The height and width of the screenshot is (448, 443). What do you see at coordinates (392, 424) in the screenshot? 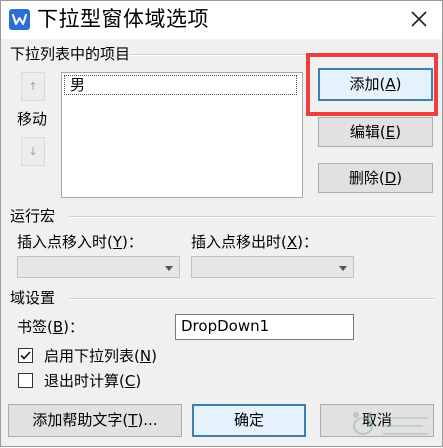
I see `baidu-watermark-logo` at bounding box center [392, 424].